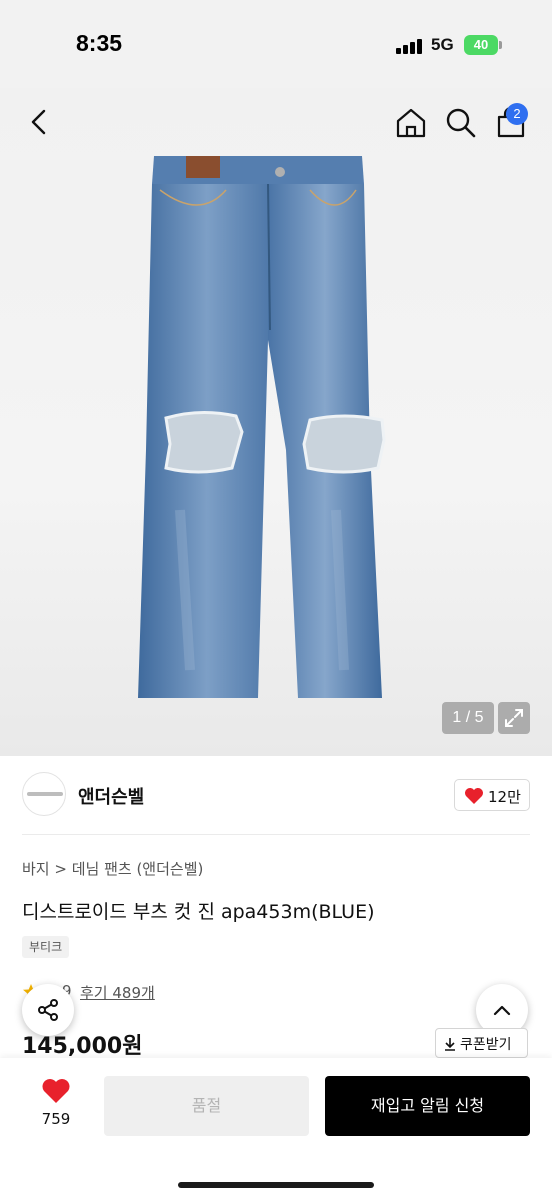 This screenshot has height=1200, width=552. I want to click on image-pager: 1 / 5, so click(468, 718).